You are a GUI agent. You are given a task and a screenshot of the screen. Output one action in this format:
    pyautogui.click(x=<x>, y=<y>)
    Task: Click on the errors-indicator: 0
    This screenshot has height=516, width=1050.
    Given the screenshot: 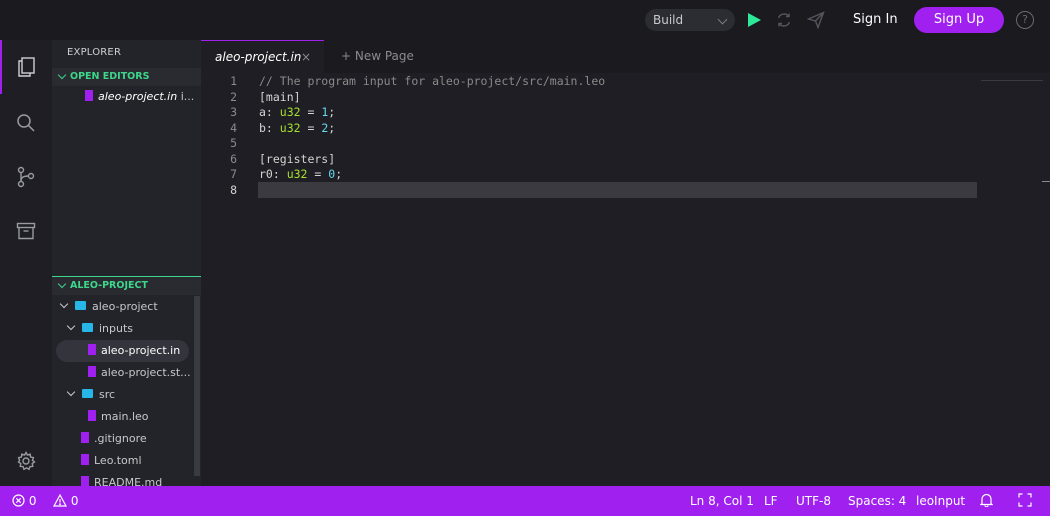 What is the action you would take?
    pyautogui.click(x=24, y=501)
    